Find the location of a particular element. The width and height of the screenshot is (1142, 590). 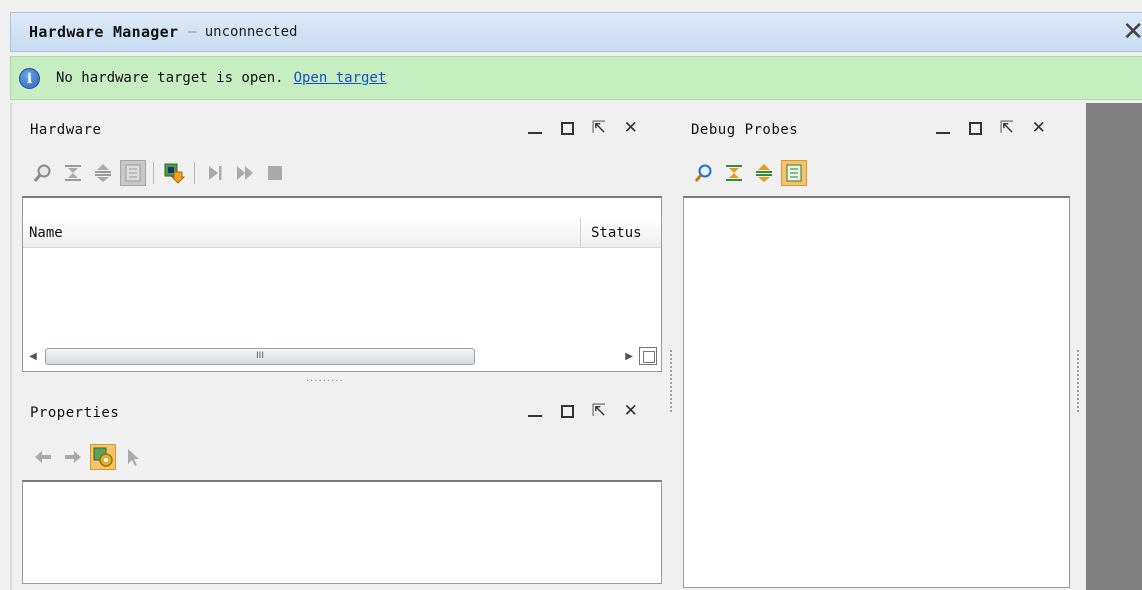

properties-settings-icon is located at coordinates (103, 457).